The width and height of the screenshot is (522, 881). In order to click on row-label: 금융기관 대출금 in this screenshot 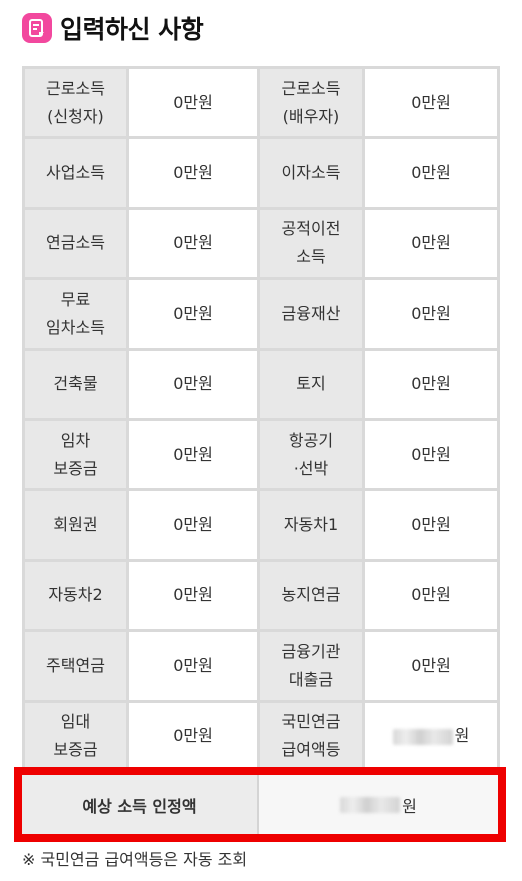, I will do `click(311, 665)`.